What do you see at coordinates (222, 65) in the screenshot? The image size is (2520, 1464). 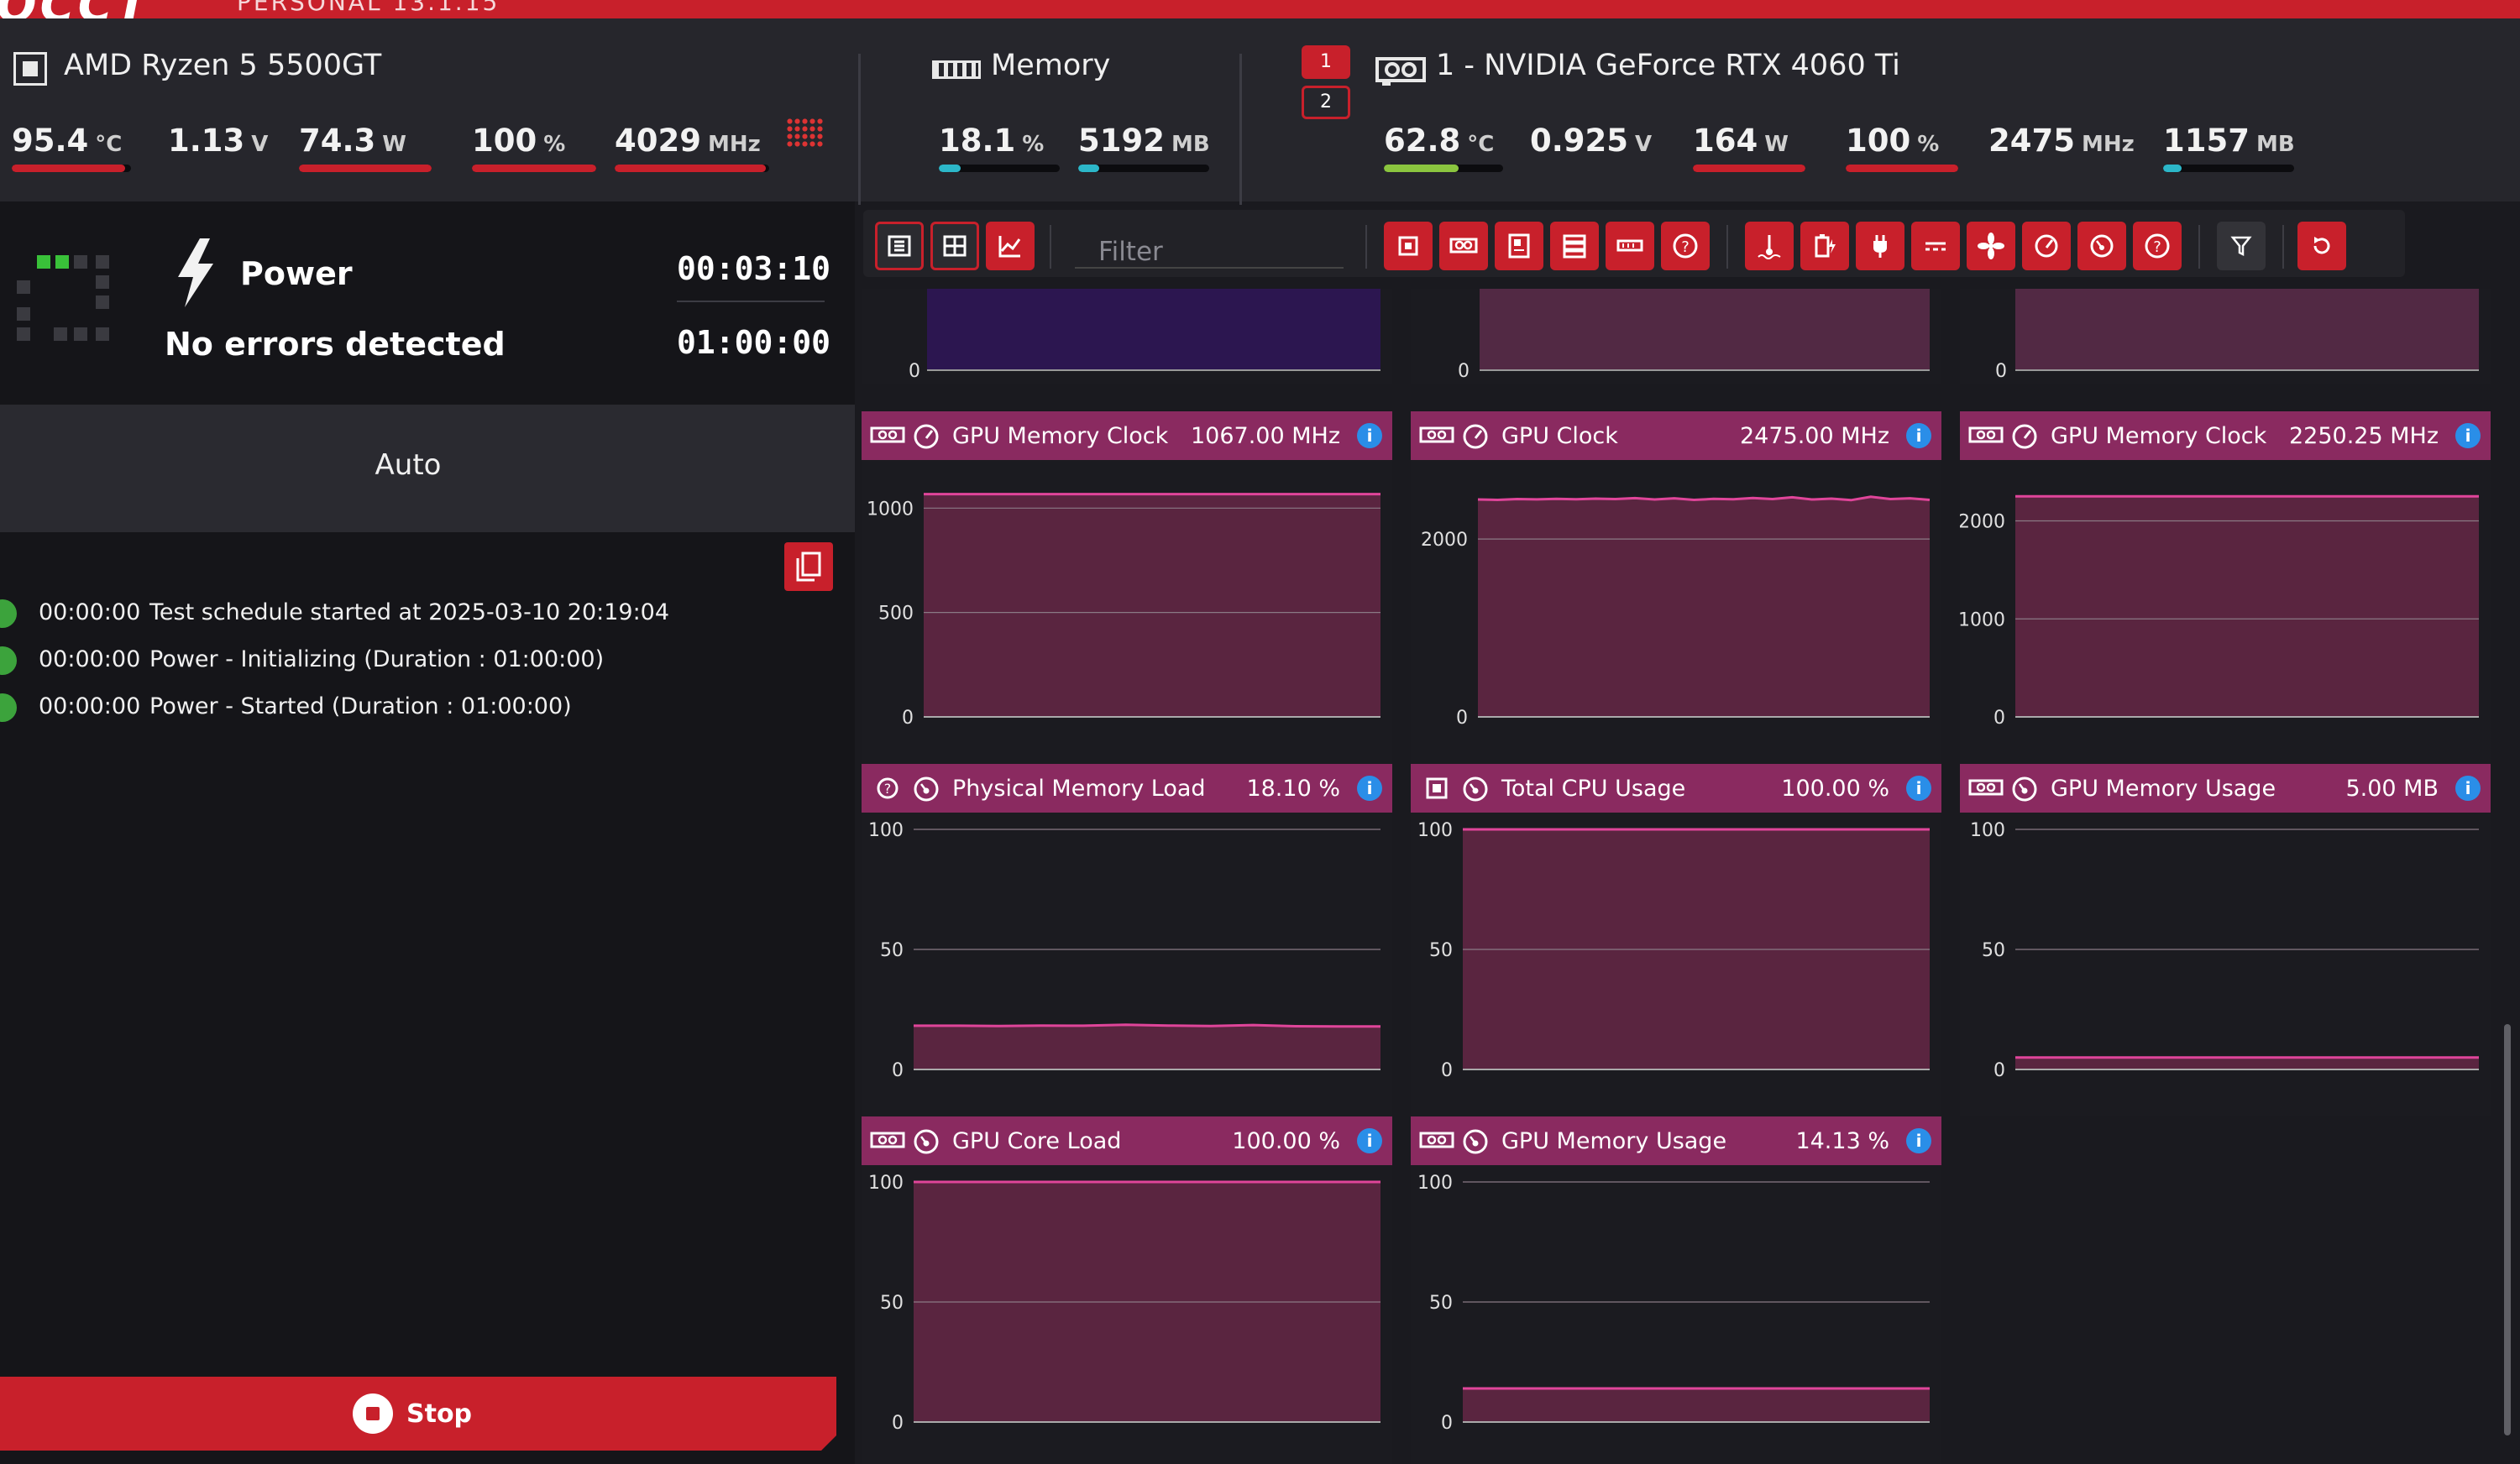 I see `cpu-name: AMD Ryzen 5 5500GT` at bounding box center [222, 65].